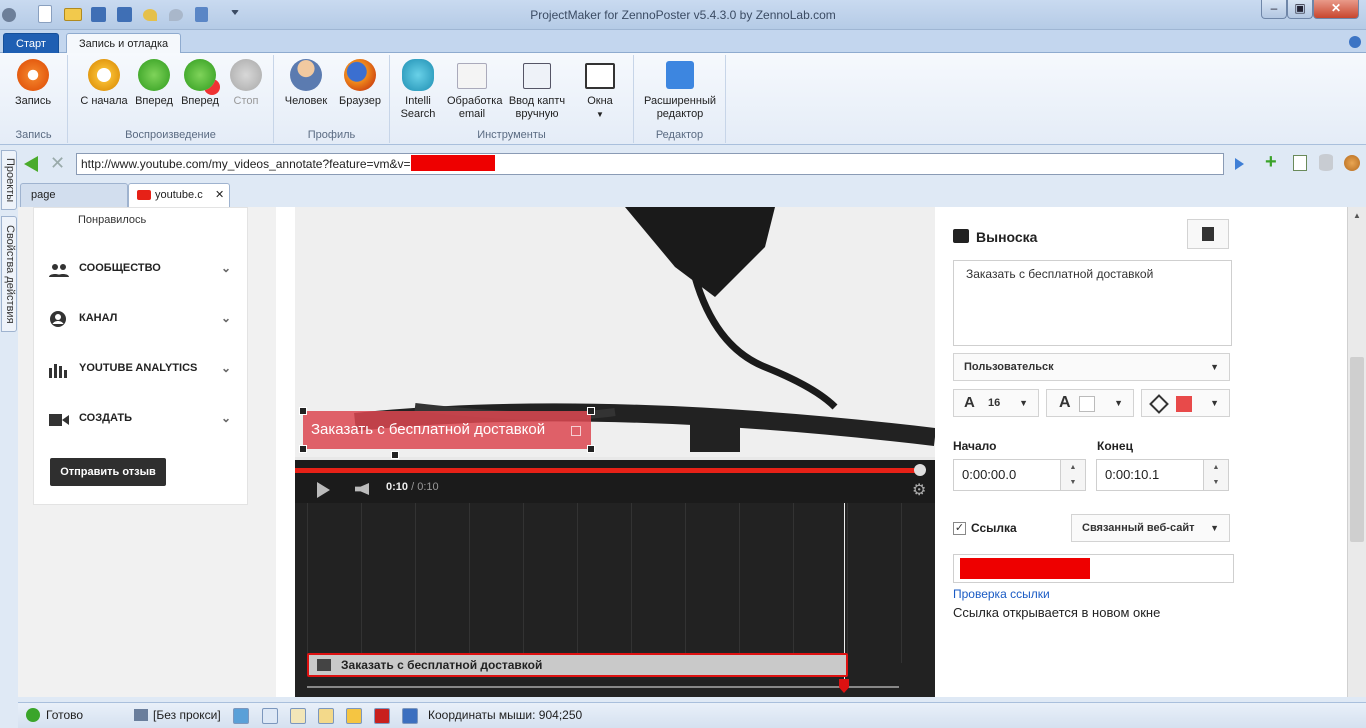 The image size is (1366, 728). I want to click on tab-start: Старт, so click(31, 43).